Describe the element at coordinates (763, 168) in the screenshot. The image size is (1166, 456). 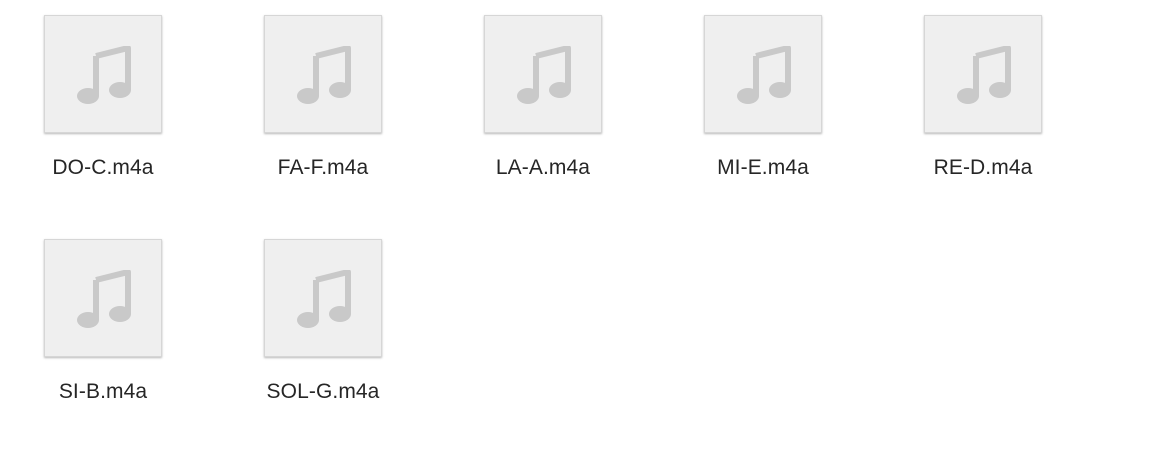
I see `file-name-label: MI-E.m4a` at that location.